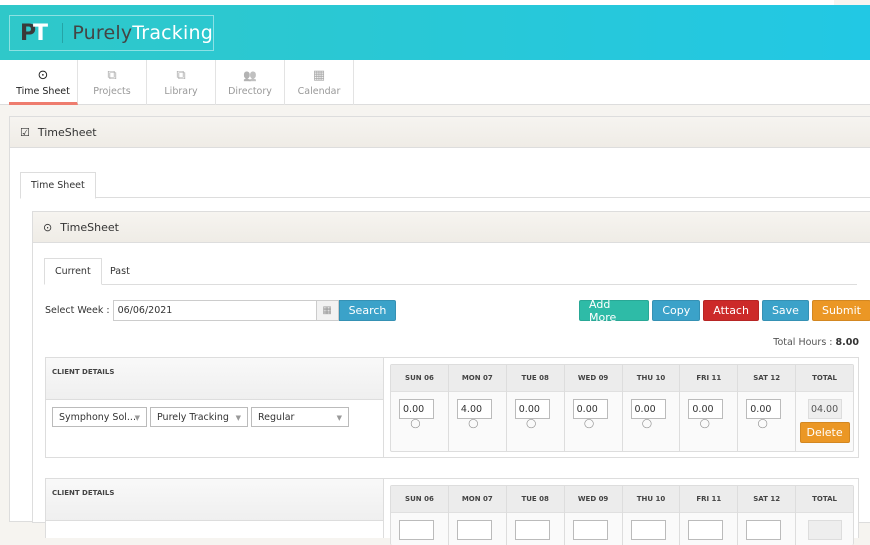 The height and width of the screenshot is (545, 870). Describe the element at coordinates (676, 310) in the screenshot. I see `copy-button: Copy` at that location.